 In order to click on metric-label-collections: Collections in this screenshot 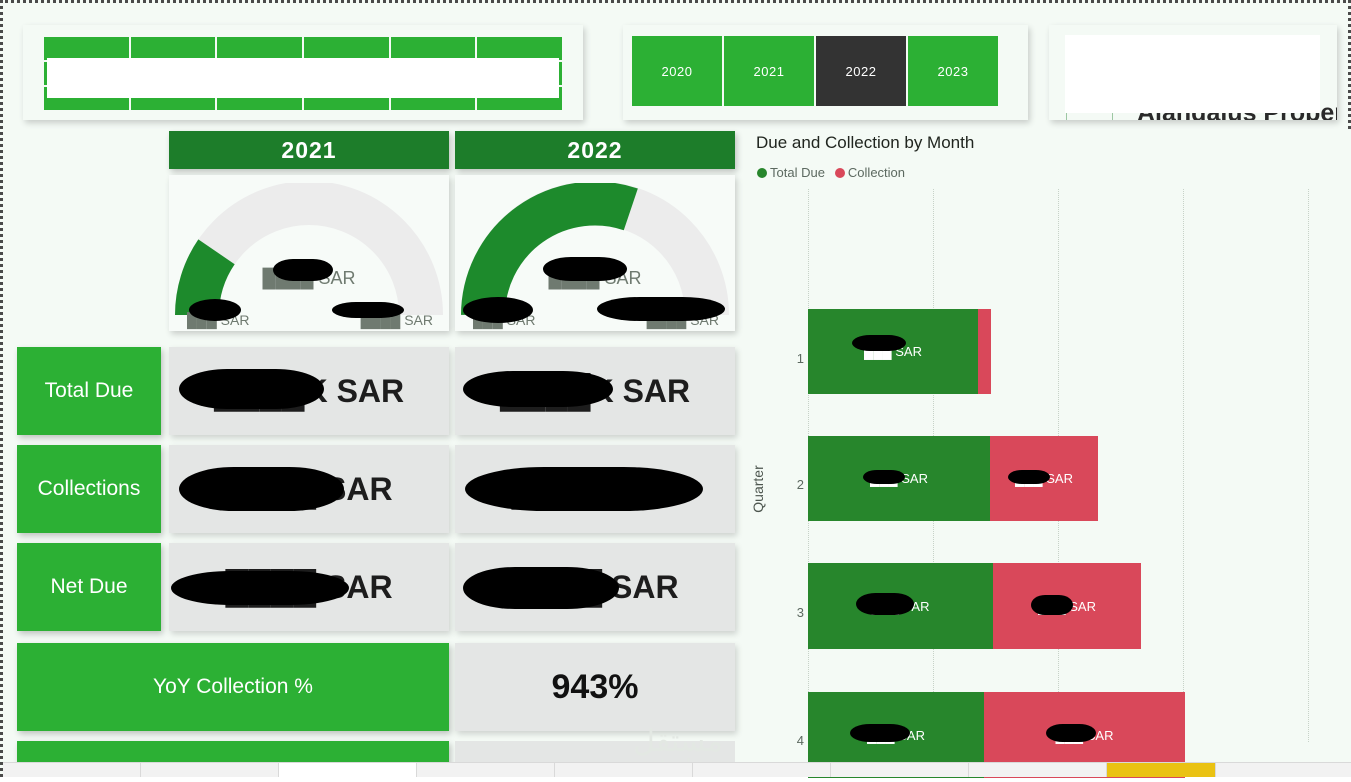, I will do `click(89, 489)`.